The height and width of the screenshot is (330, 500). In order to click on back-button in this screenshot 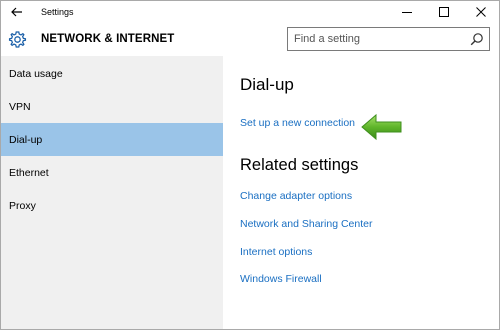, I will do `click(17, 12)`.